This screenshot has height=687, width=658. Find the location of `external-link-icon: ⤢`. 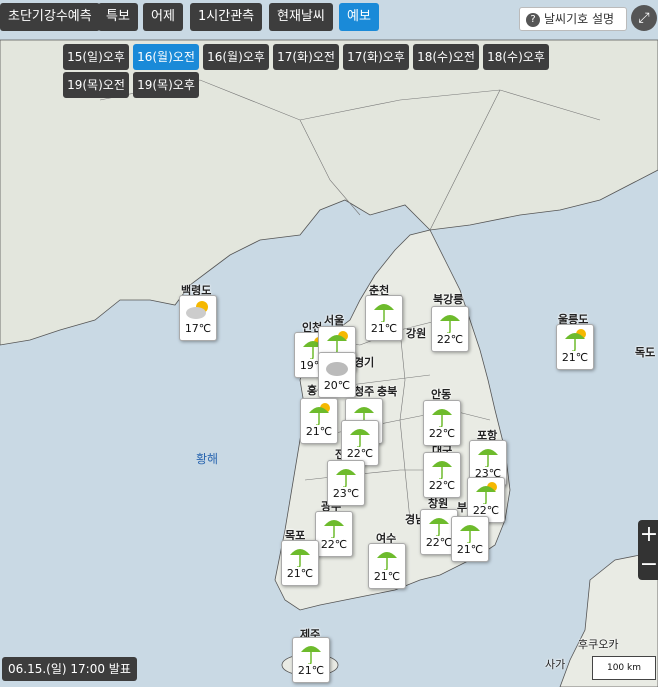

external-link-icon: ⤢ is located at coordinates (644, 18).